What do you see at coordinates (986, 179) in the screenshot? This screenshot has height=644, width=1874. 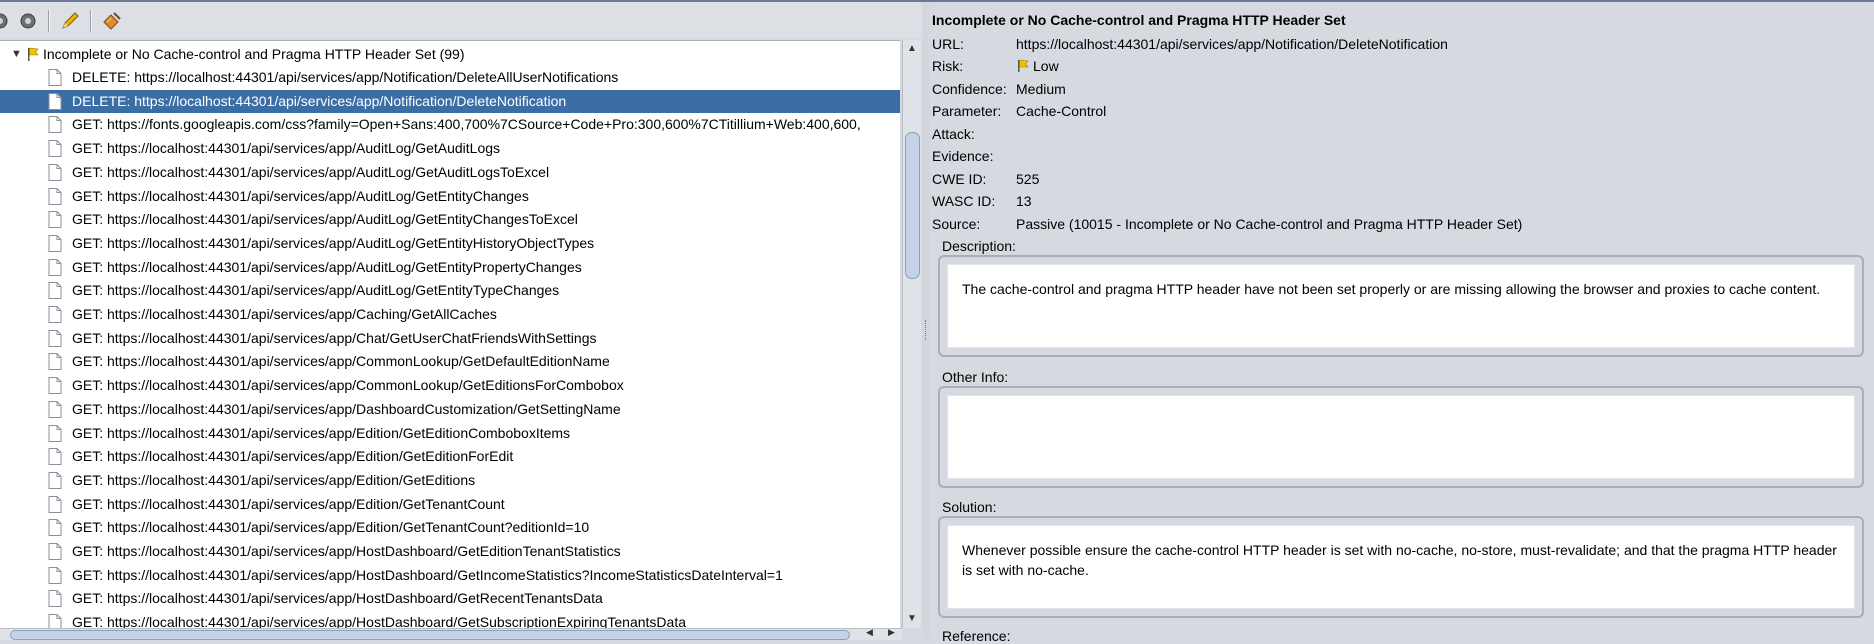 I see `field-cwe-id: CWE ID: 525` at bounding box center [986, 179].